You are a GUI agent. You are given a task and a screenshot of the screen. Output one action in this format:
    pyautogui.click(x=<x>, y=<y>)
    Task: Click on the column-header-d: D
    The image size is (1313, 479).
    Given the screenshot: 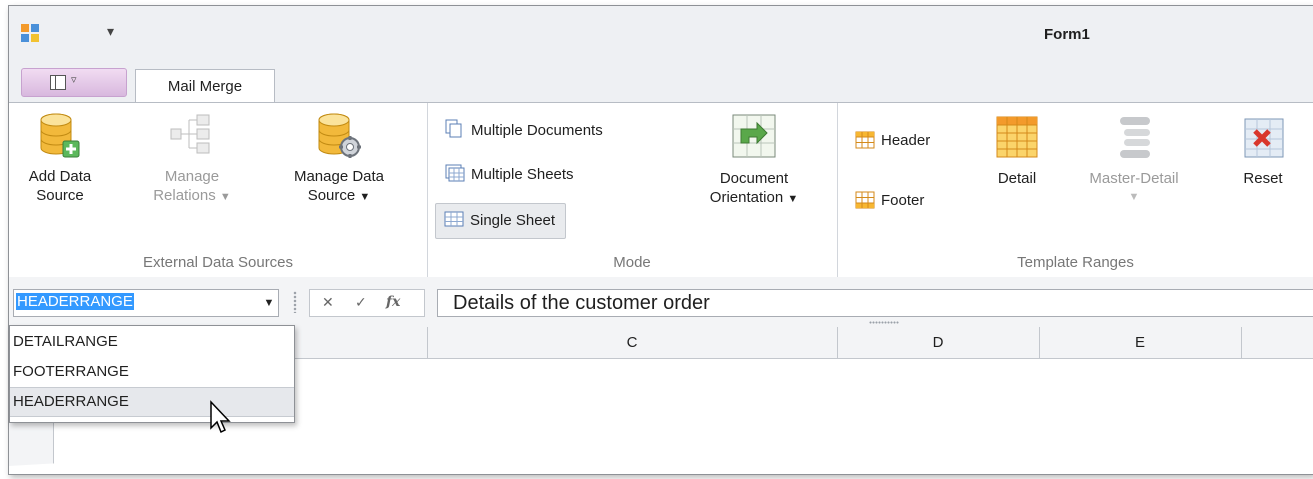 What is the action you would take?
    pyautogui.click(x=938, y=342)
    